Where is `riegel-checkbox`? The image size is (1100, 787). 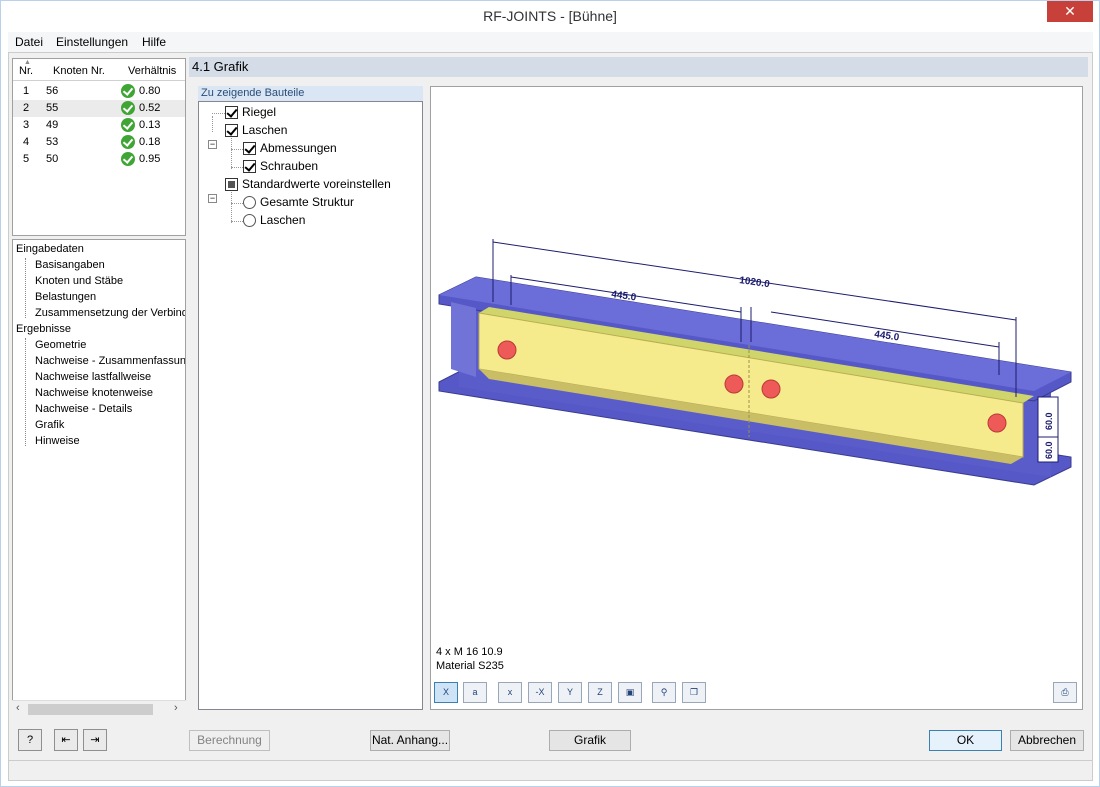
riegel-checkbox is located at coordinates (231, 112).